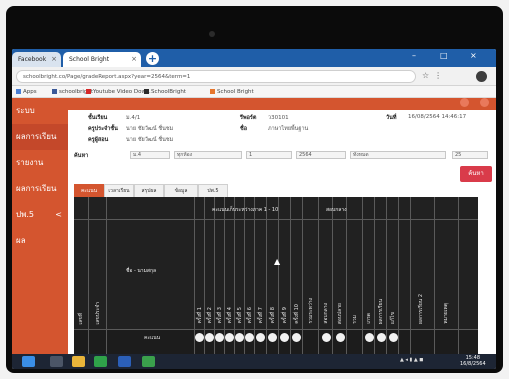 This screenshot has height=379, width=509. Describe the element at coordinates (78, 361) in the screenshot. I see `file-explorer-icon` at that location.